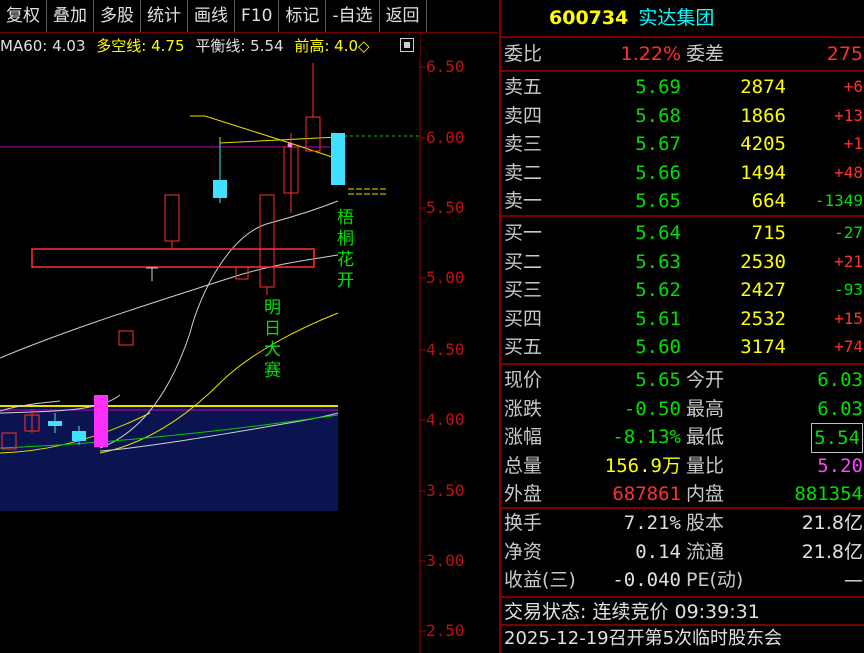 Image resolution: width=864 pixels, height=653 pixels. I want to click on trade-status-text: 交易状态: 连续竞价 09:39:31, so click(632, 612).